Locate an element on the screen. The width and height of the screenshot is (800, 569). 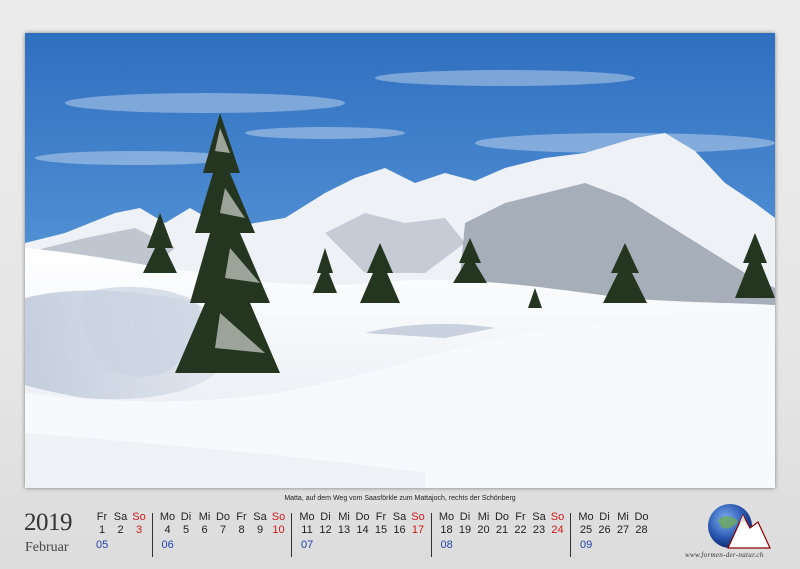
week-number: 05 is located at coordinates (102, 545).